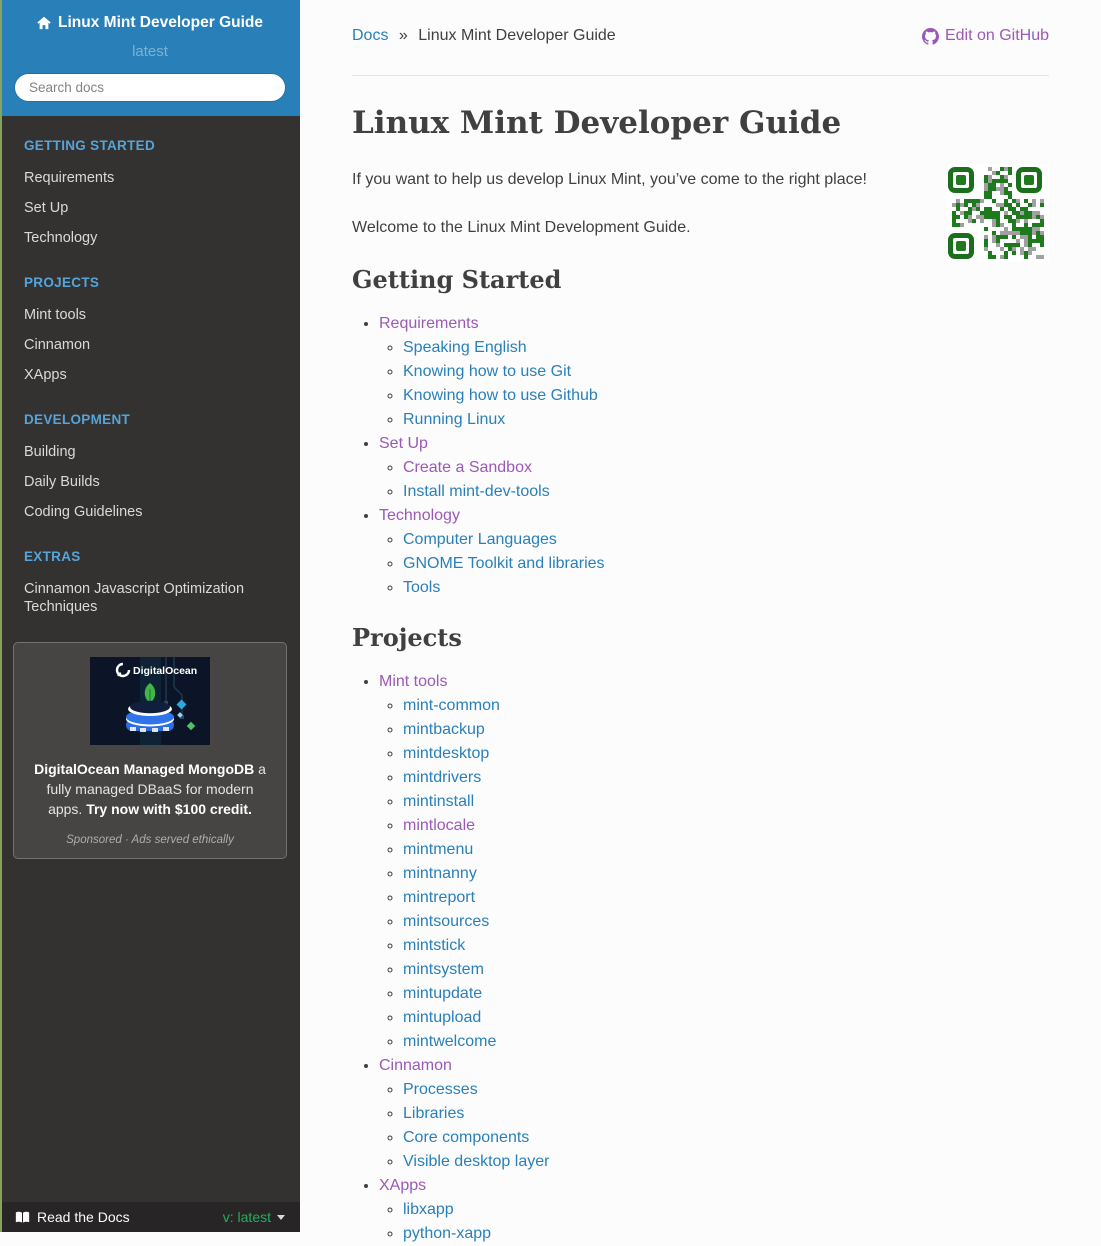 Image resolution: width=1101 pixels, height=1246 pixels. I want to click on toc-link-mintlocale: mintlocale, so click(439, 825).